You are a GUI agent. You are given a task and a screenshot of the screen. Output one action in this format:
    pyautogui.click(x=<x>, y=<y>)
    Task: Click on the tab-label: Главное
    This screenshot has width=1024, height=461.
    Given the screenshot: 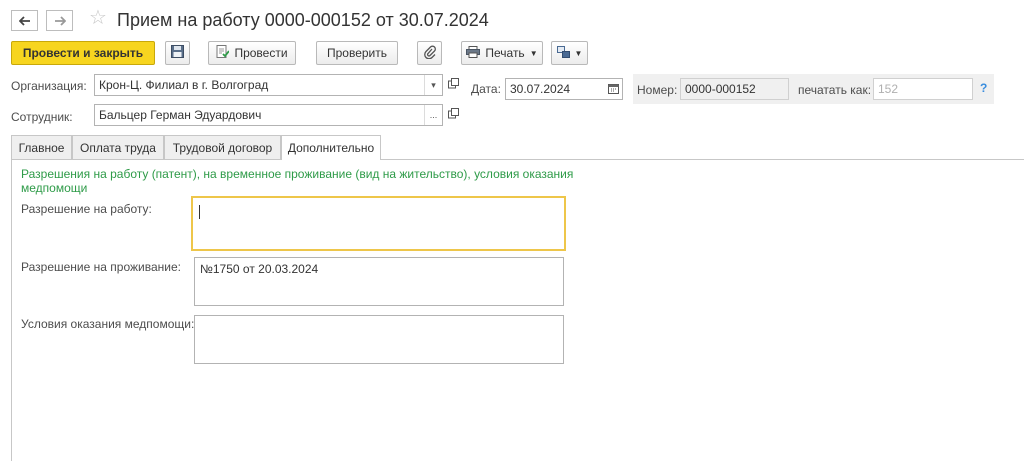 What is the action you would take?
    pyautogui.click(x=41, y=147)
    